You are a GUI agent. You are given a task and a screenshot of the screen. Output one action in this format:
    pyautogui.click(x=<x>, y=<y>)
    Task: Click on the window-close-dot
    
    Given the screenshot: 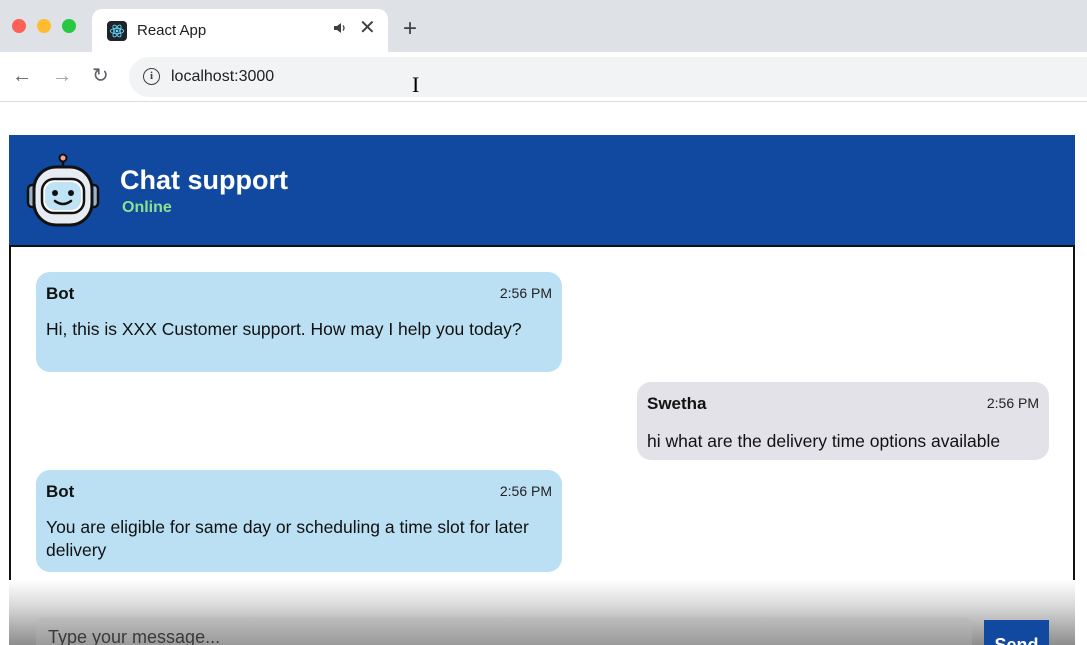 What is the action you would take?
    pyautogui.click(x=19, y=26)
    